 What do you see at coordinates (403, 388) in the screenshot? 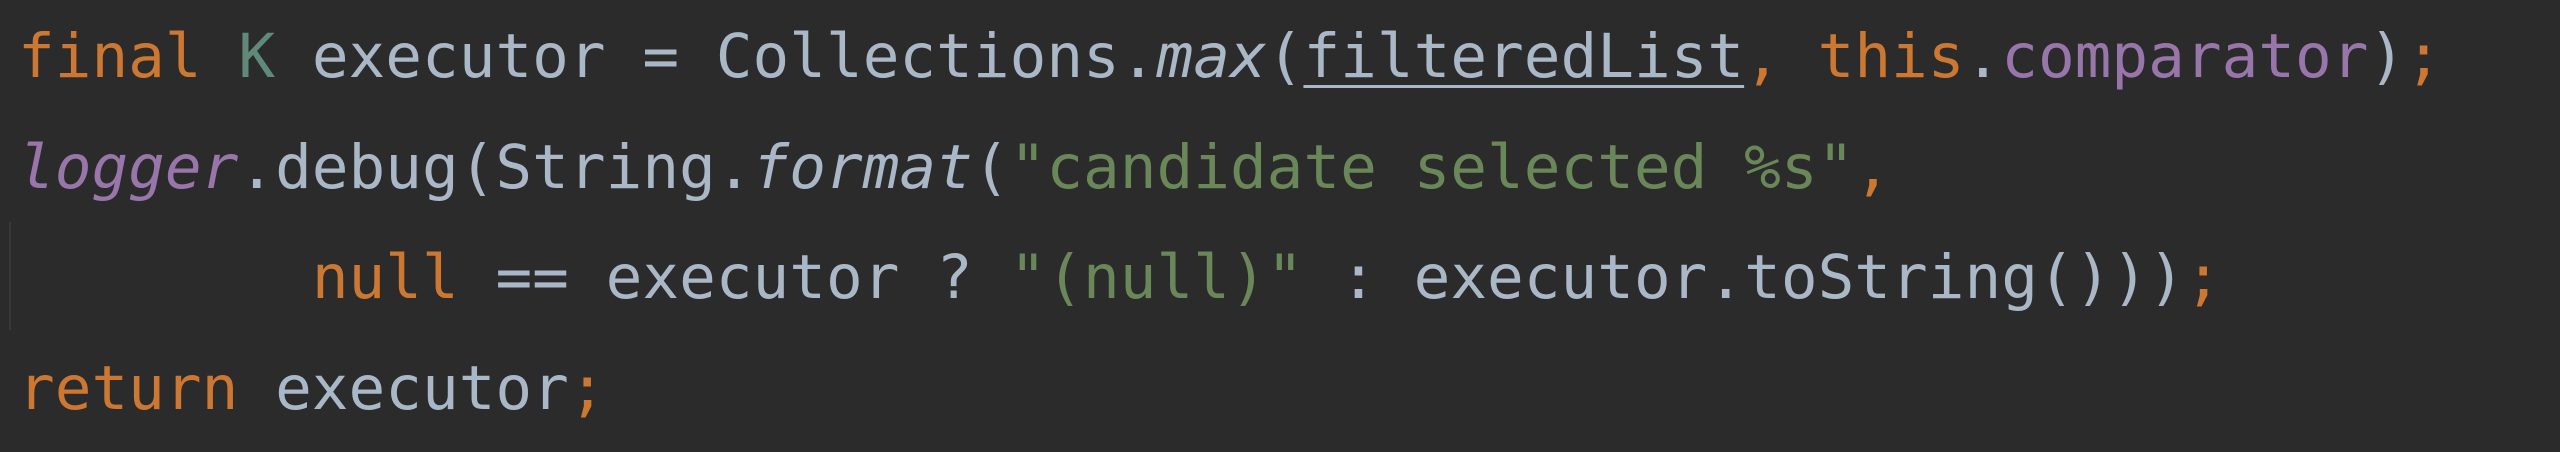
I see `return-value-text: executor` at bounding box center [403, 388].